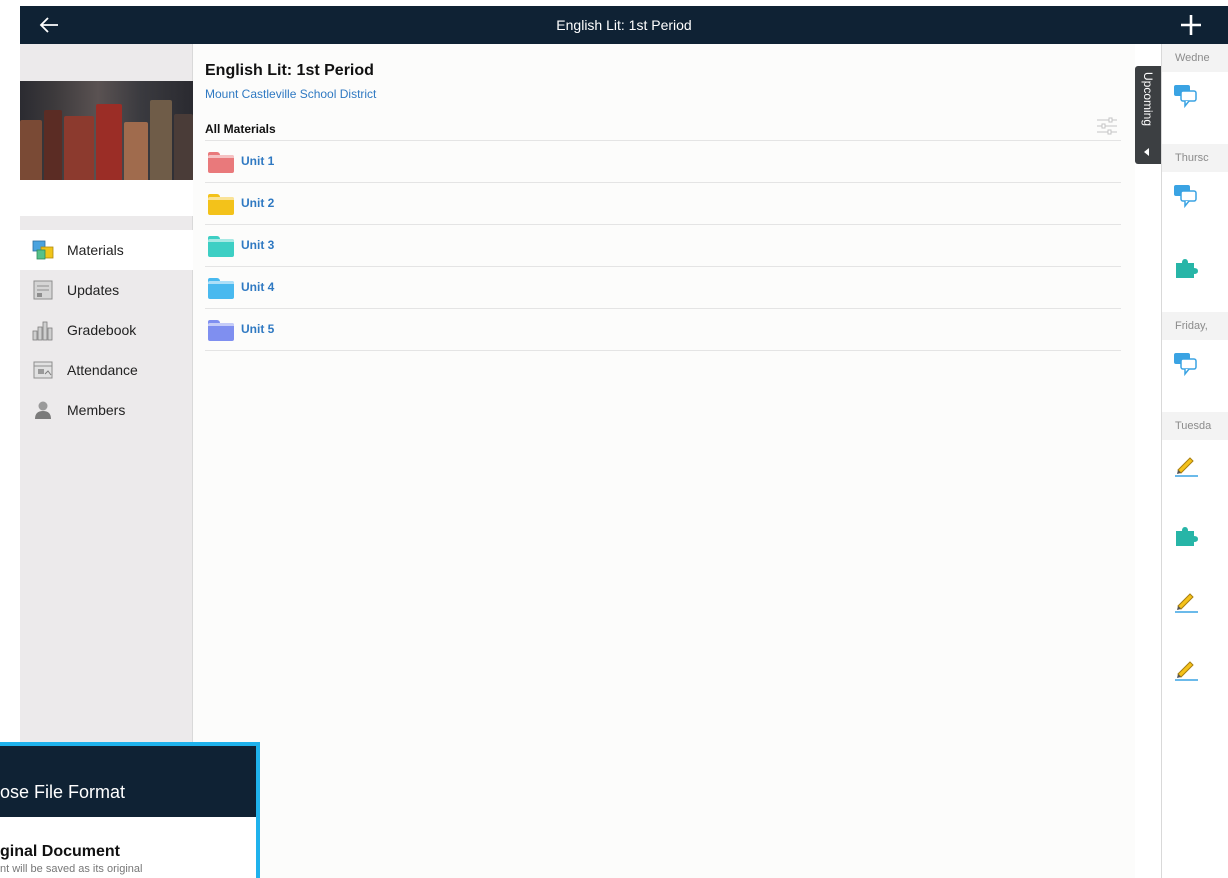  What do you see at coordinates (1148, 99) in the screenshot?
I see `upcoming-label: Upcoming` at bounding box center [1148, 99].